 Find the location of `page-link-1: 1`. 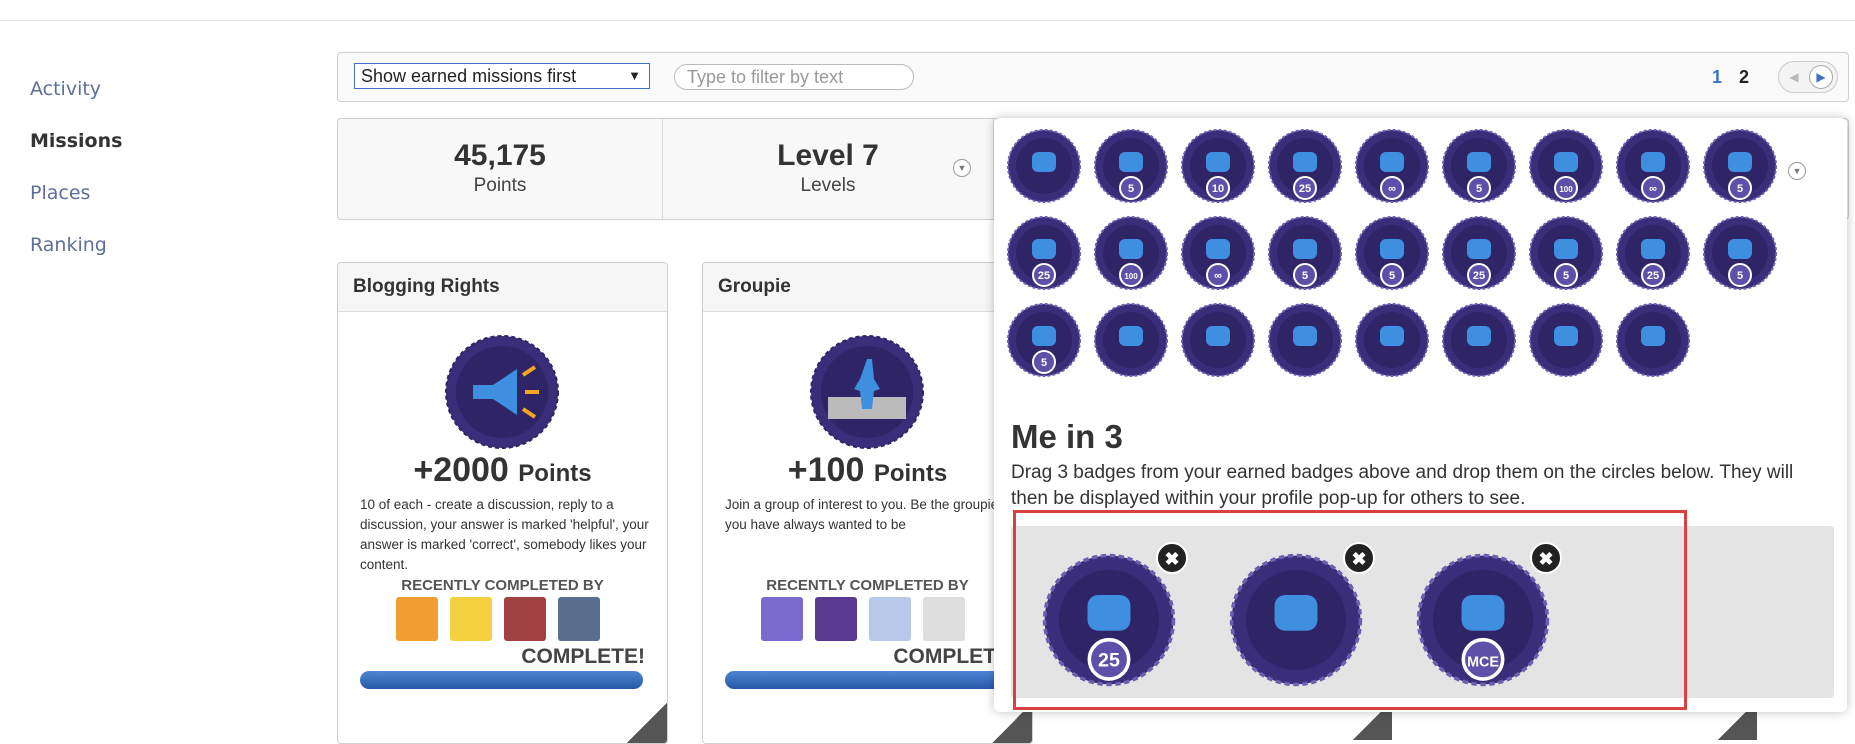

page-link-1: 1 is located at coordinates (1717, 77).